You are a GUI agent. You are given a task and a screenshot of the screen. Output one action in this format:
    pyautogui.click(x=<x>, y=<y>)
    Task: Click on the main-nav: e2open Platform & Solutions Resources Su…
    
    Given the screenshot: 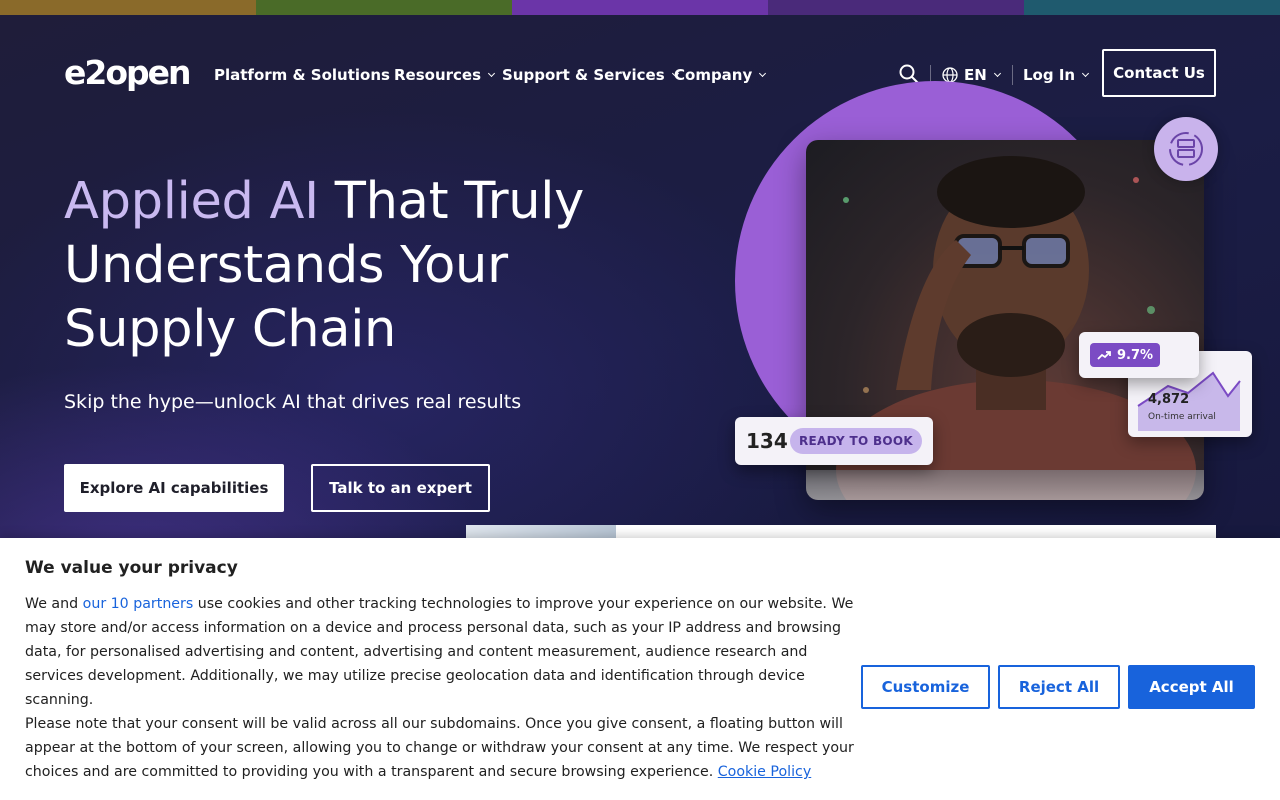 What is the action you would take?
    pyautogui.click(x=640, y=74)
    